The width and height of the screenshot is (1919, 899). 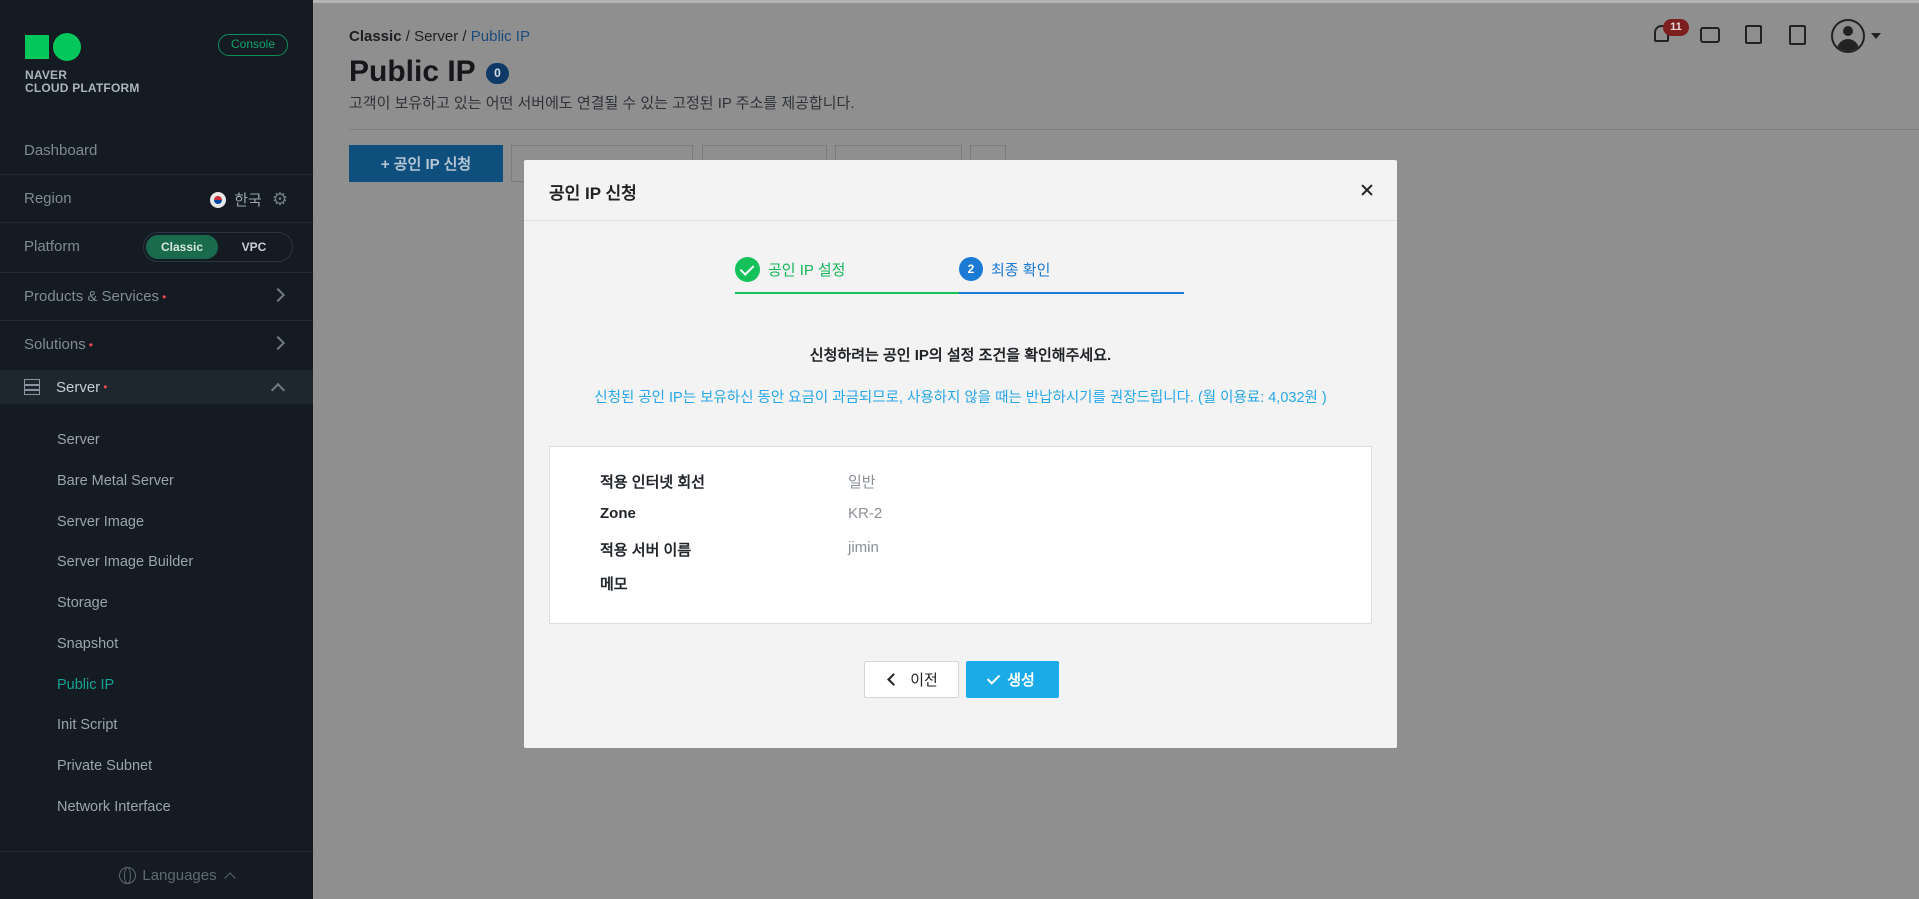 I want to click on region-value: 한국, so click(x=248, y=200).